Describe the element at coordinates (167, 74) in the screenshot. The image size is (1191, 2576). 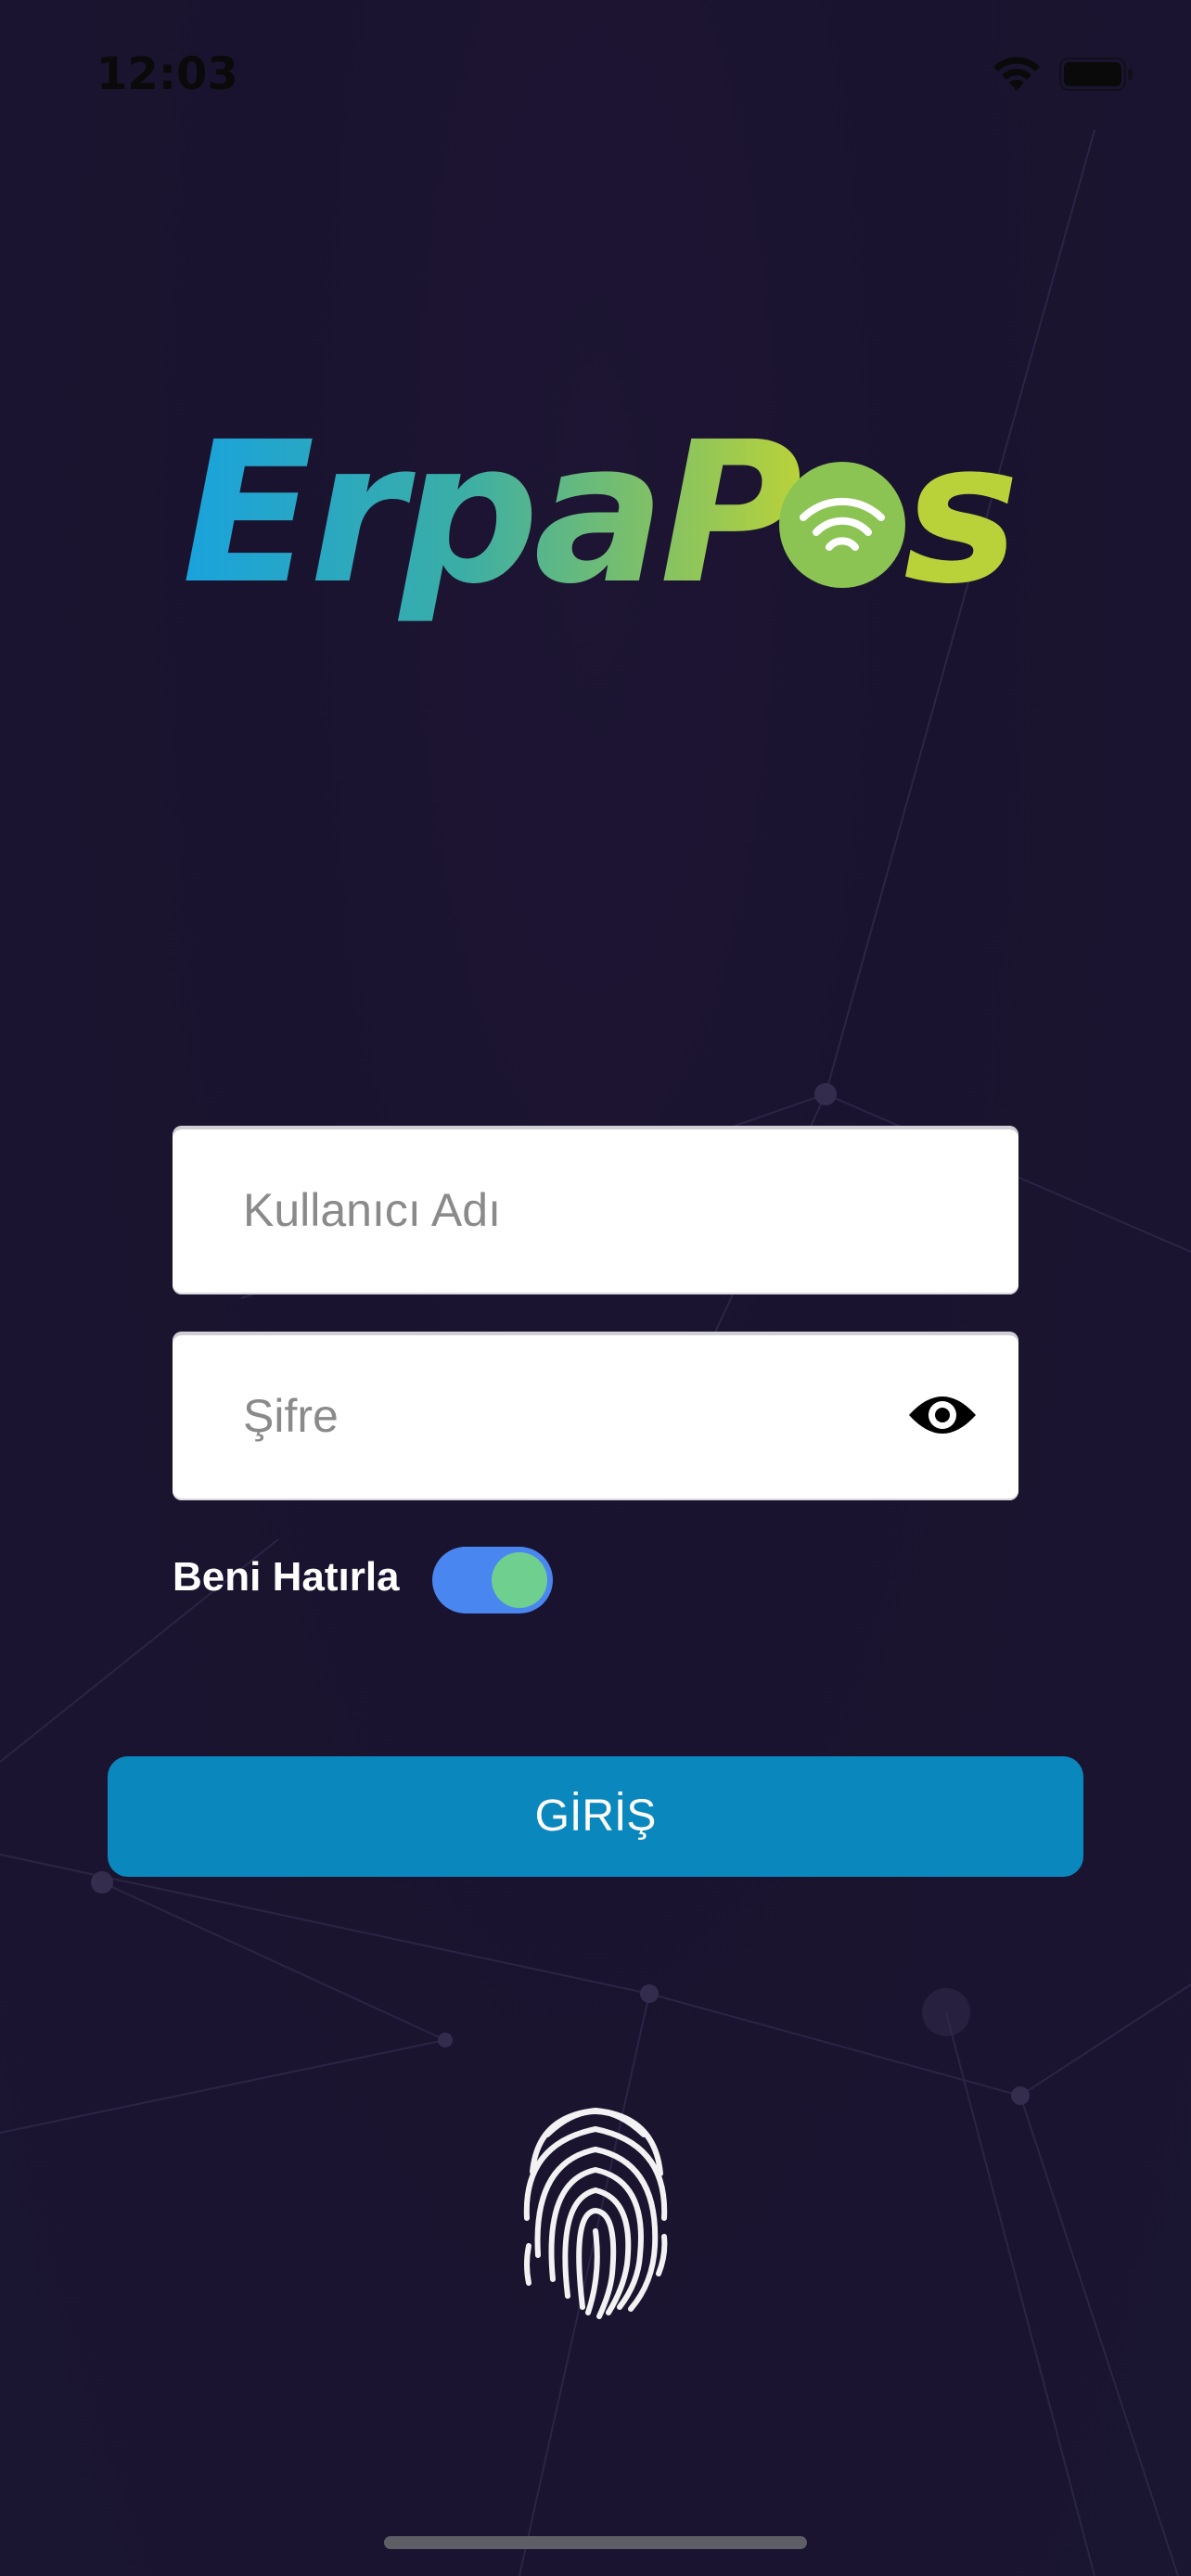
I see `status-time: 12:03` at that location.